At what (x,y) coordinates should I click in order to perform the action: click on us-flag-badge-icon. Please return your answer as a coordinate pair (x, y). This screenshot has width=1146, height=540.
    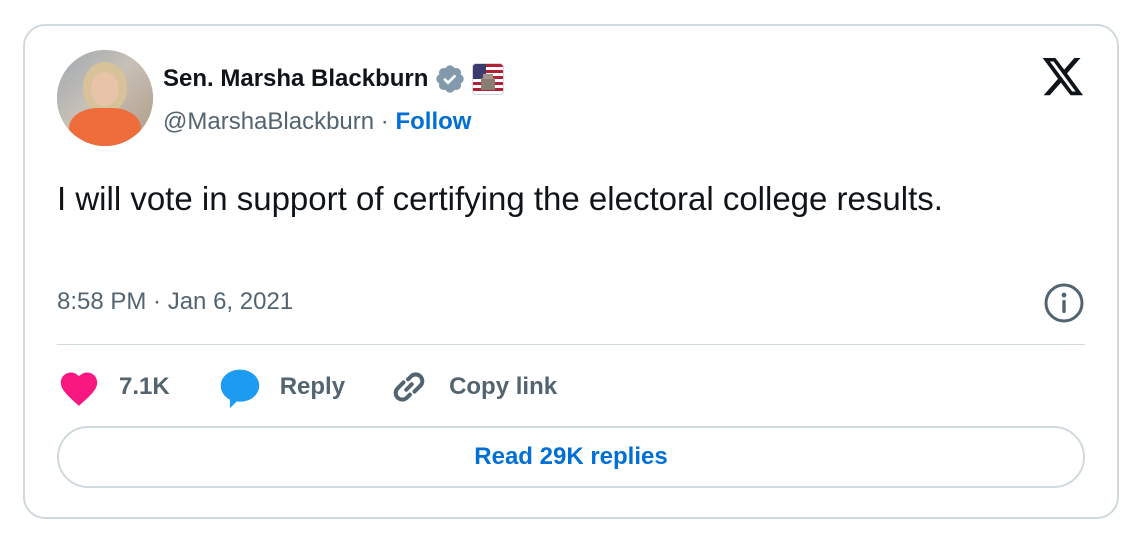
    Looking at the image, I should click on (488, 79).